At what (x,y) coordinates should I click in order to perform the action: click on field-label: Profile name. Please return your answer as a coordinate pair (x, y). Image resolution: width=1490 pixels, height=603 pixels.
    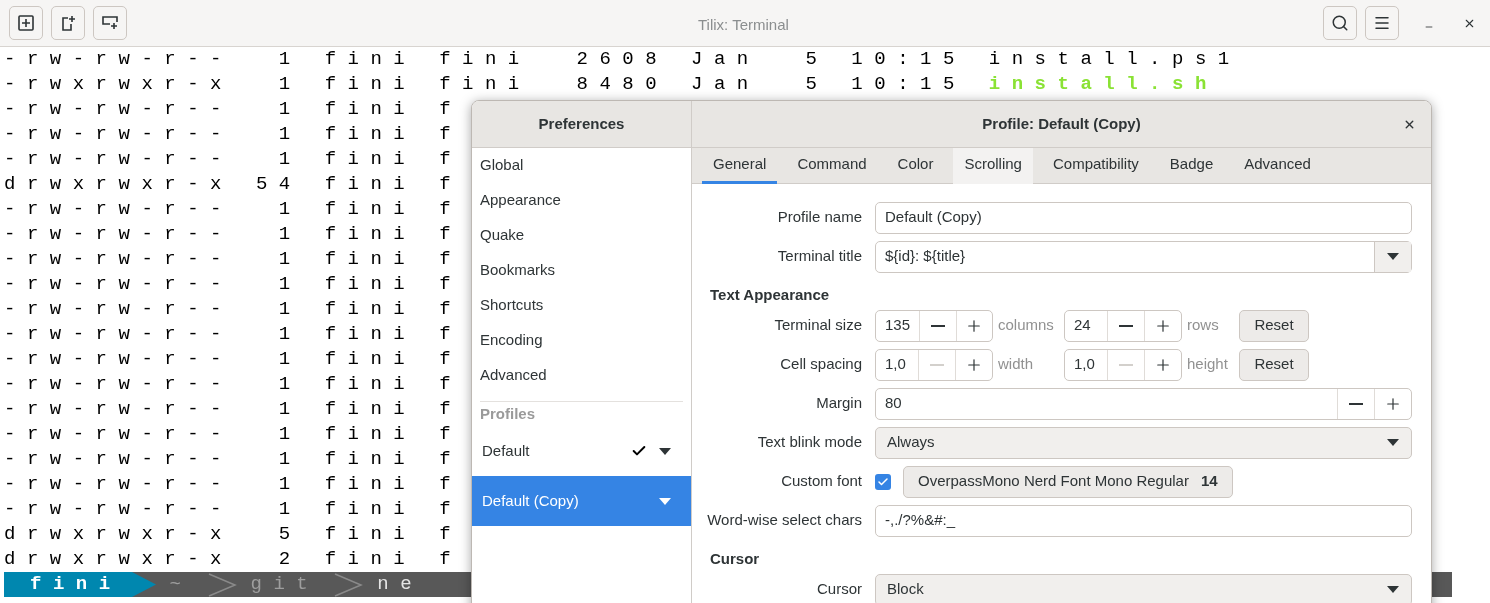
    Looking at the image, I should click on (819, 217).